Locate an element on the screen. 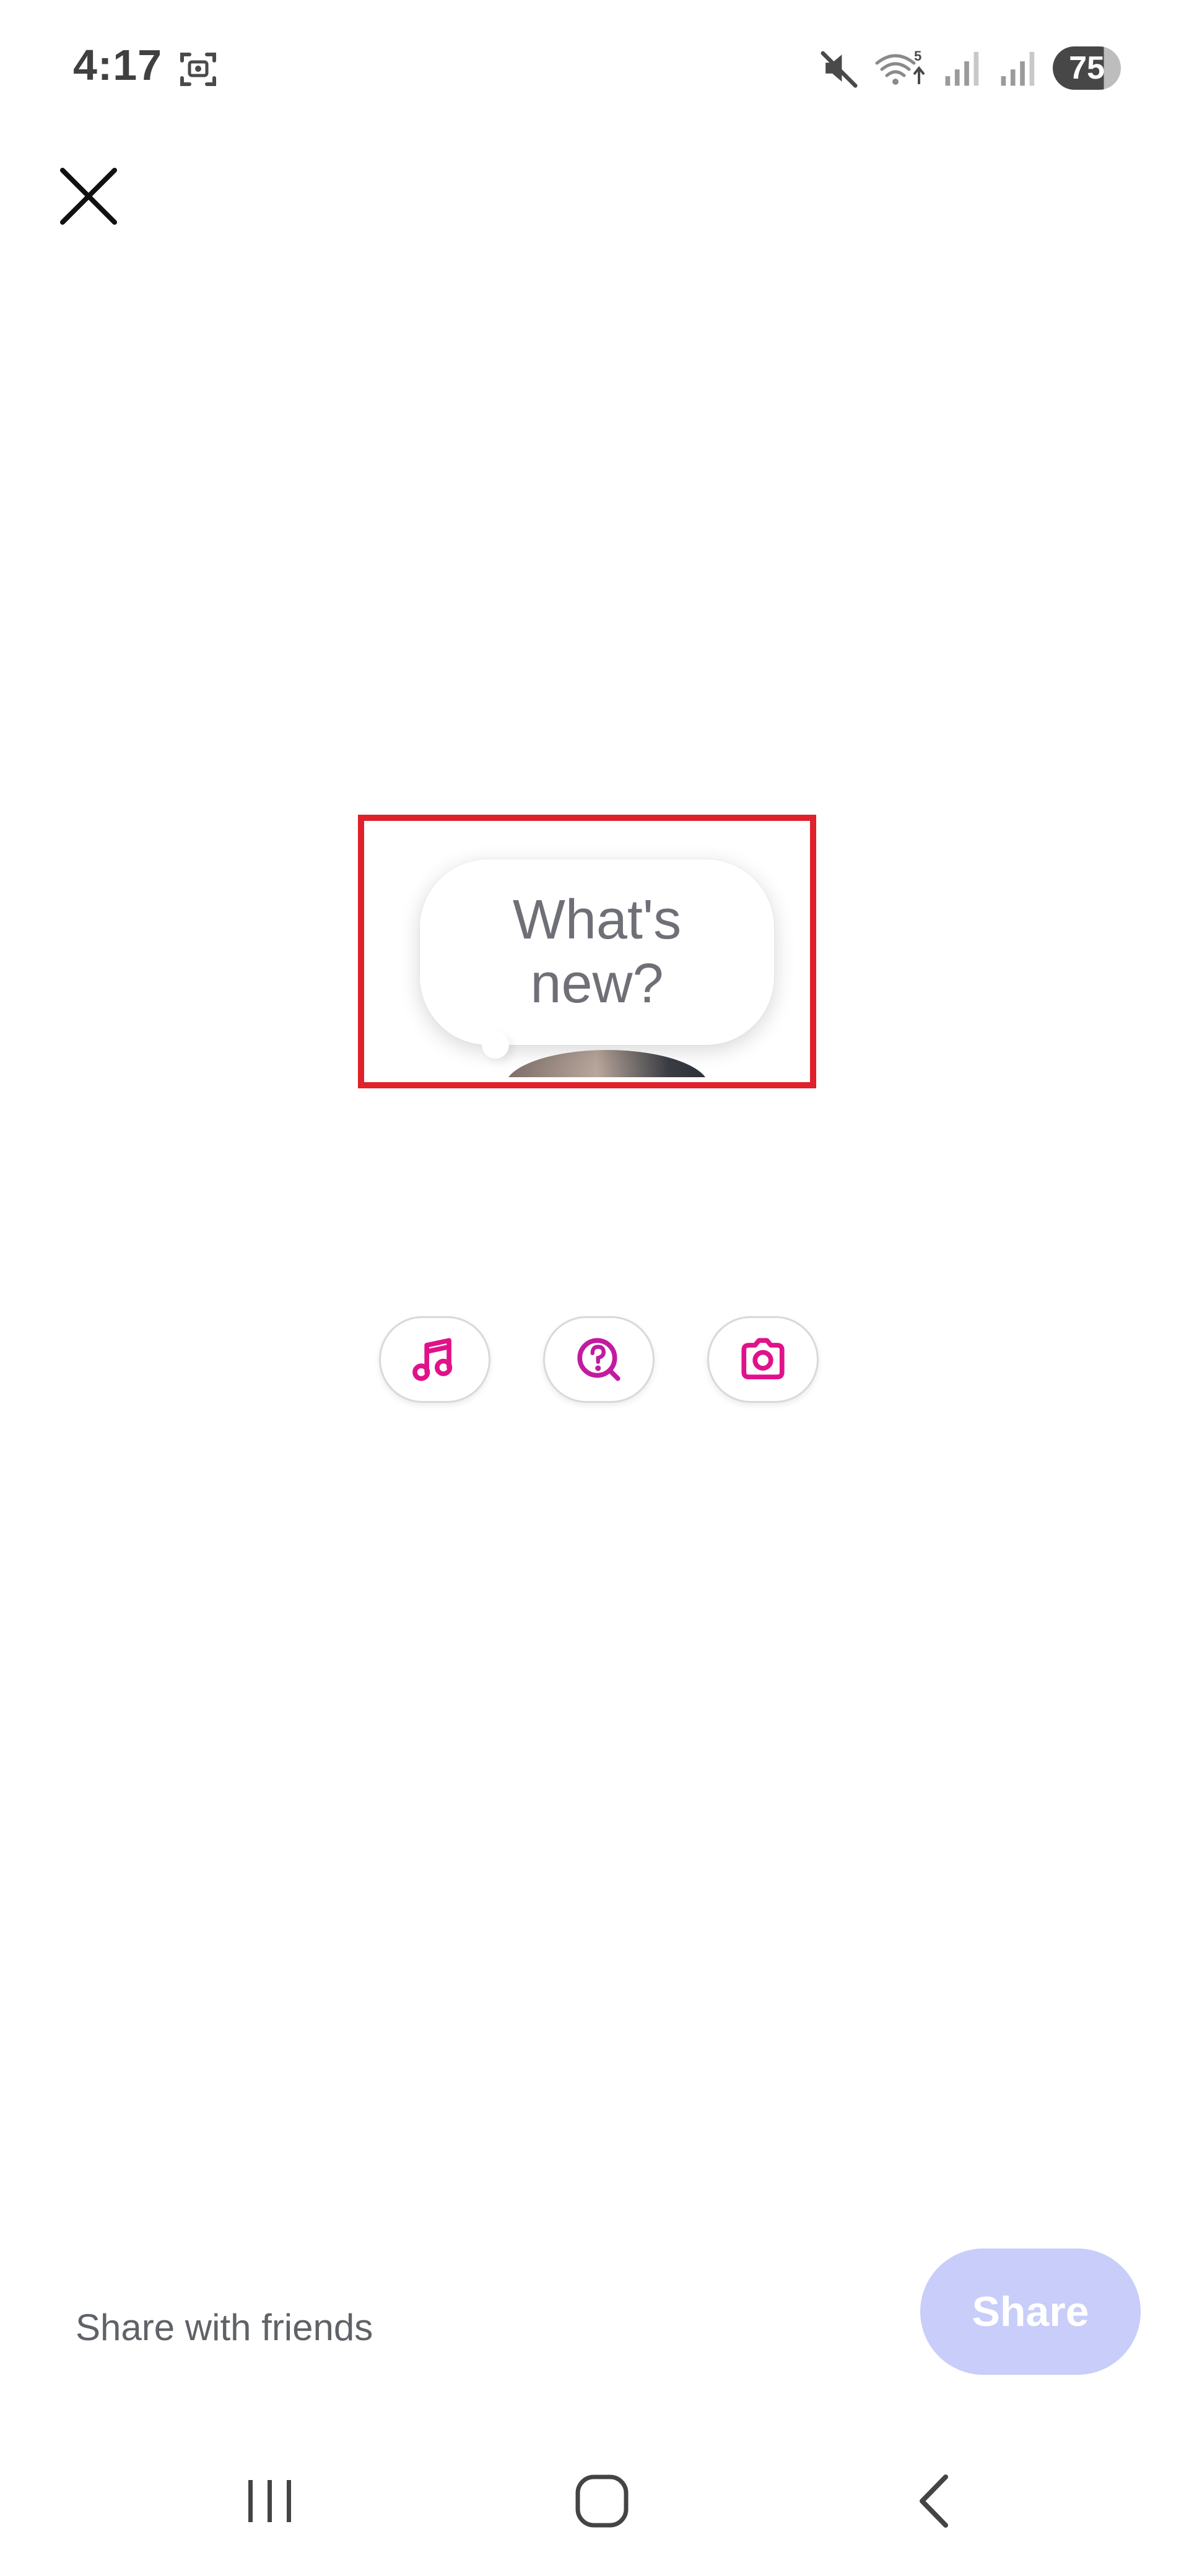 The image size is (1189, 2576). recents-button is located at coordinates (270, 2501).